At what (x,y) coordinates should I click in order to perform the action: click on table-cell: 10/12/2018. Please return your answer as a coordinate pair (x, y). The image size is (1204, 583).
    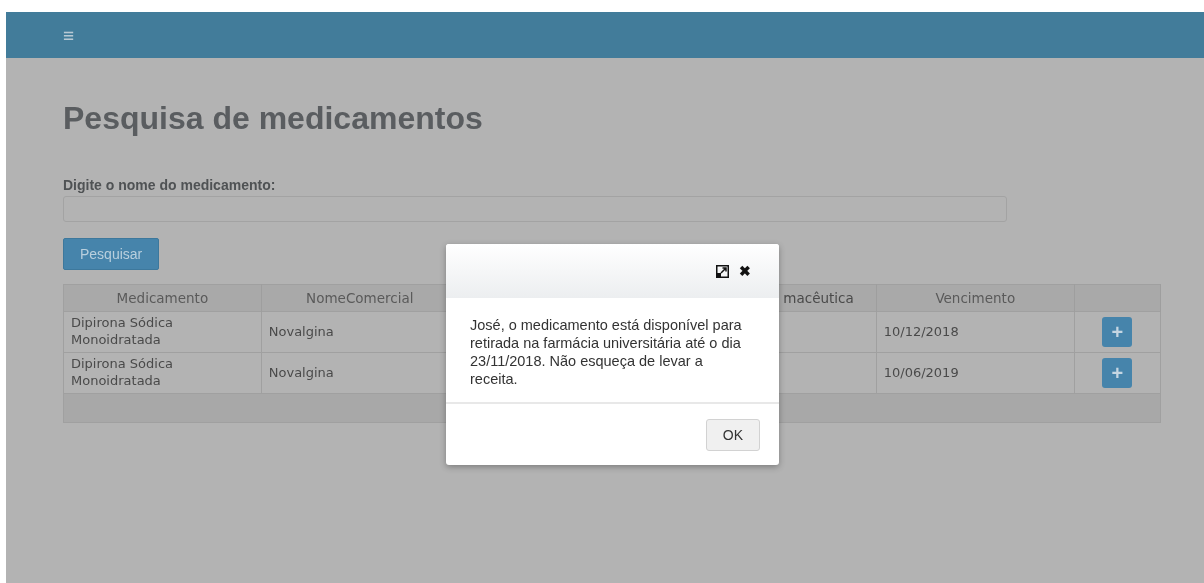
    Looking at the image, I should click on (975, 332).